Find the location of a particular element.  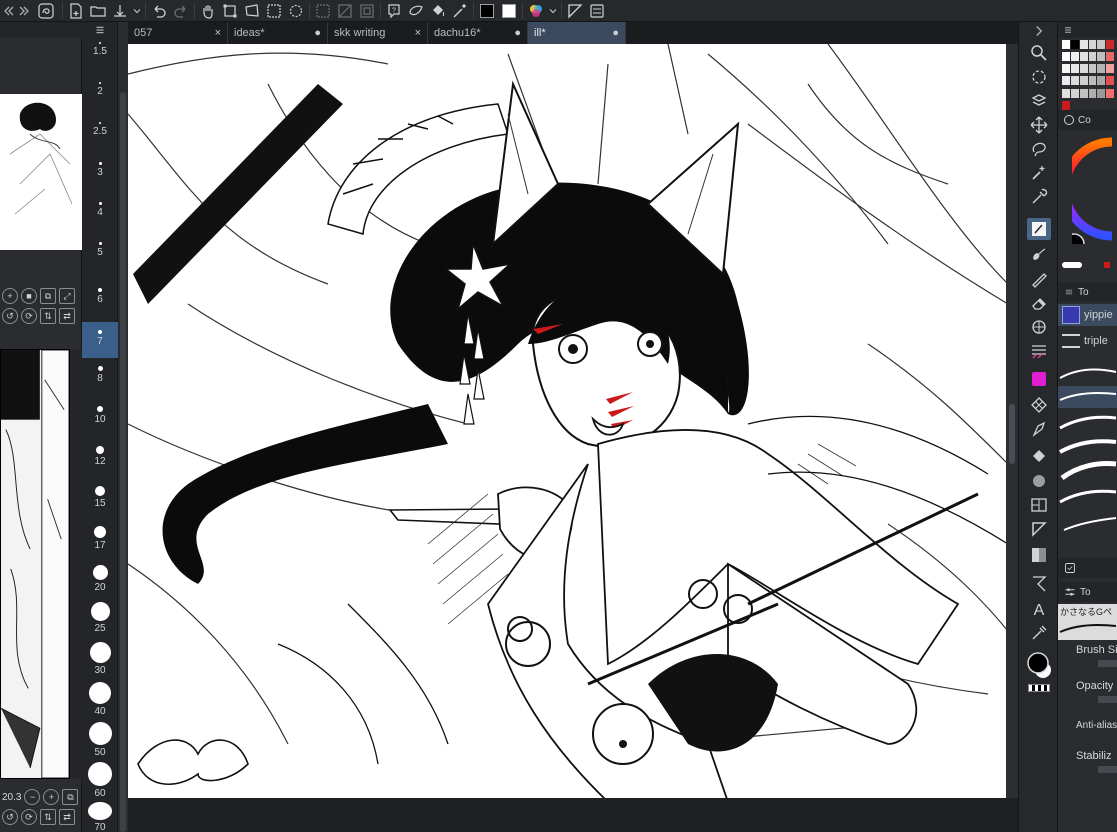

canvas-vertical-scrollbar is located at coordinates (1012, 421).